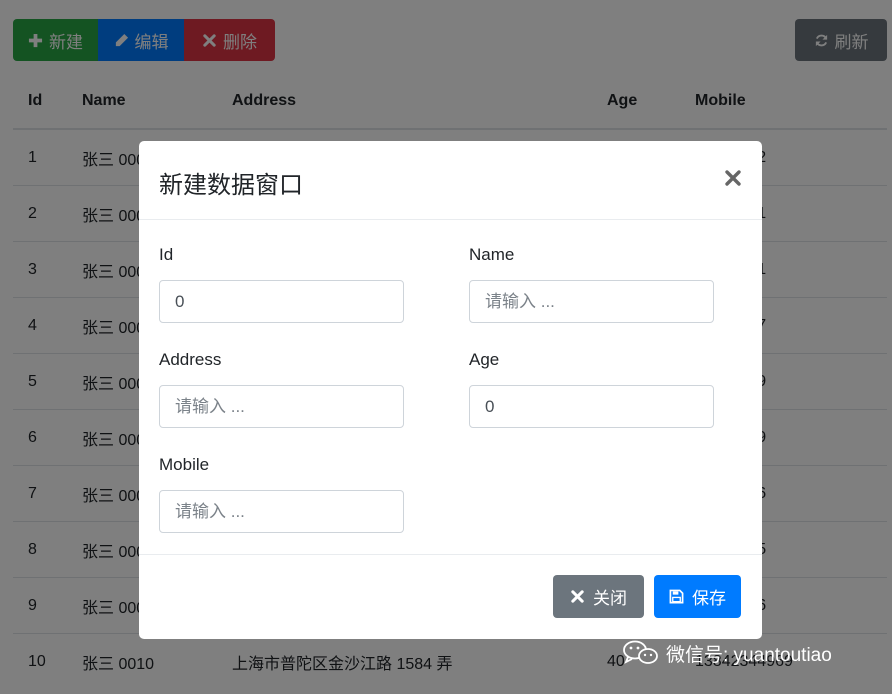  What do you see at coordinates (281, 511) in the screenshot?
I see `mobile-input` at bounding box center [281, 511].